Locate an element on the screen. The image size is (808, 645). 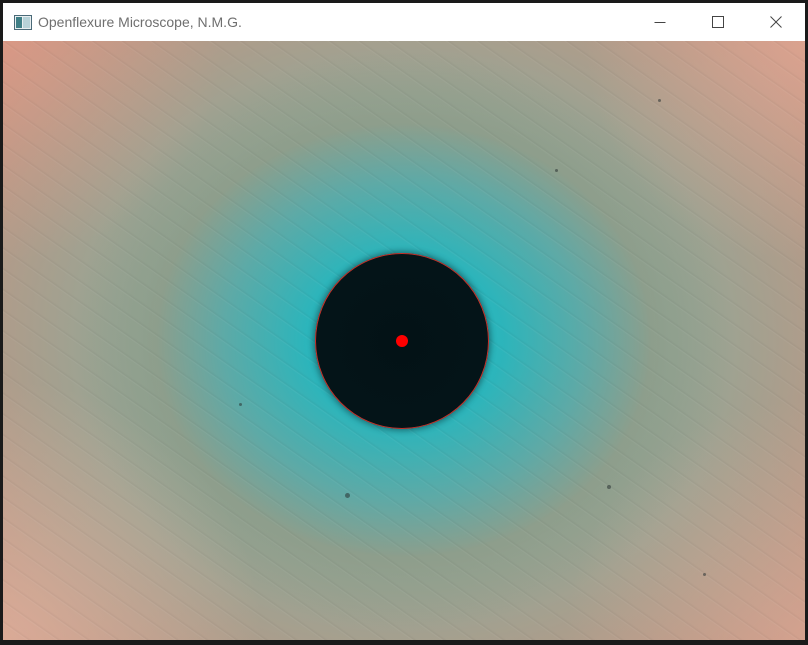
close-button is located at coordinates (776, 22).